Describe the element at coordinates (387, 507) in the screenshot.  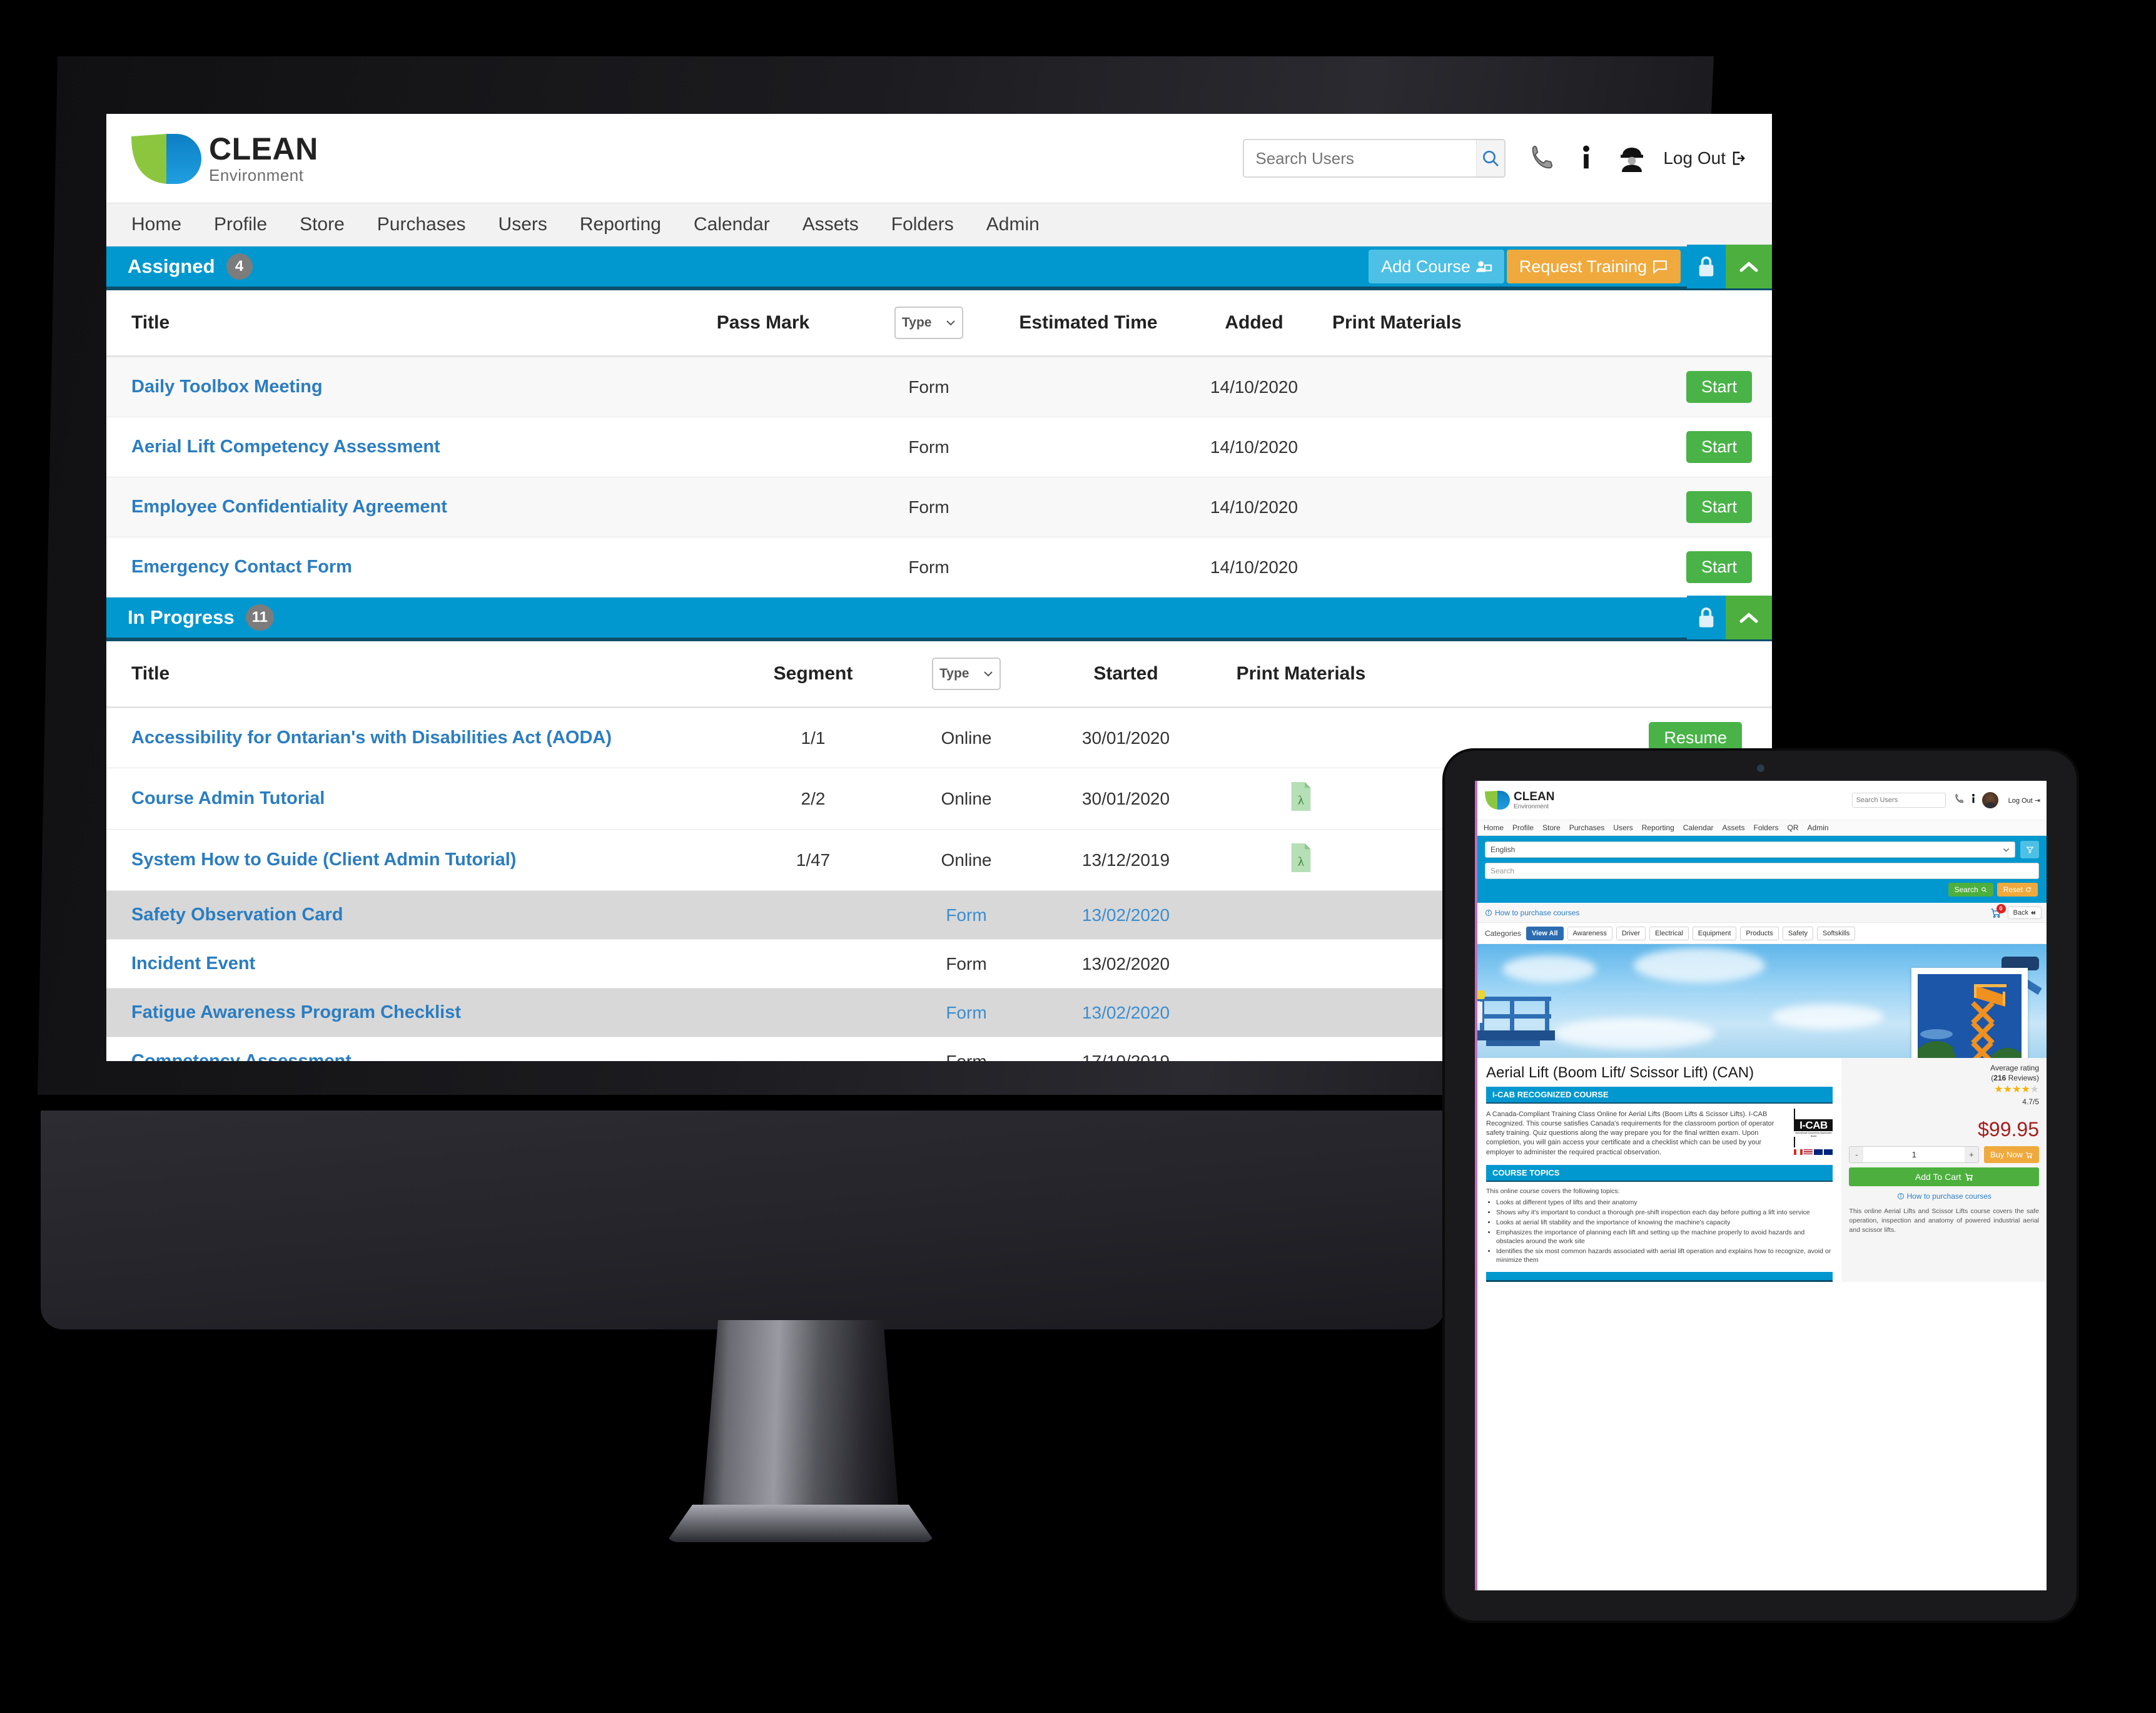
I see `row-title-link: Employee Confidentiality Agreement` at that location.